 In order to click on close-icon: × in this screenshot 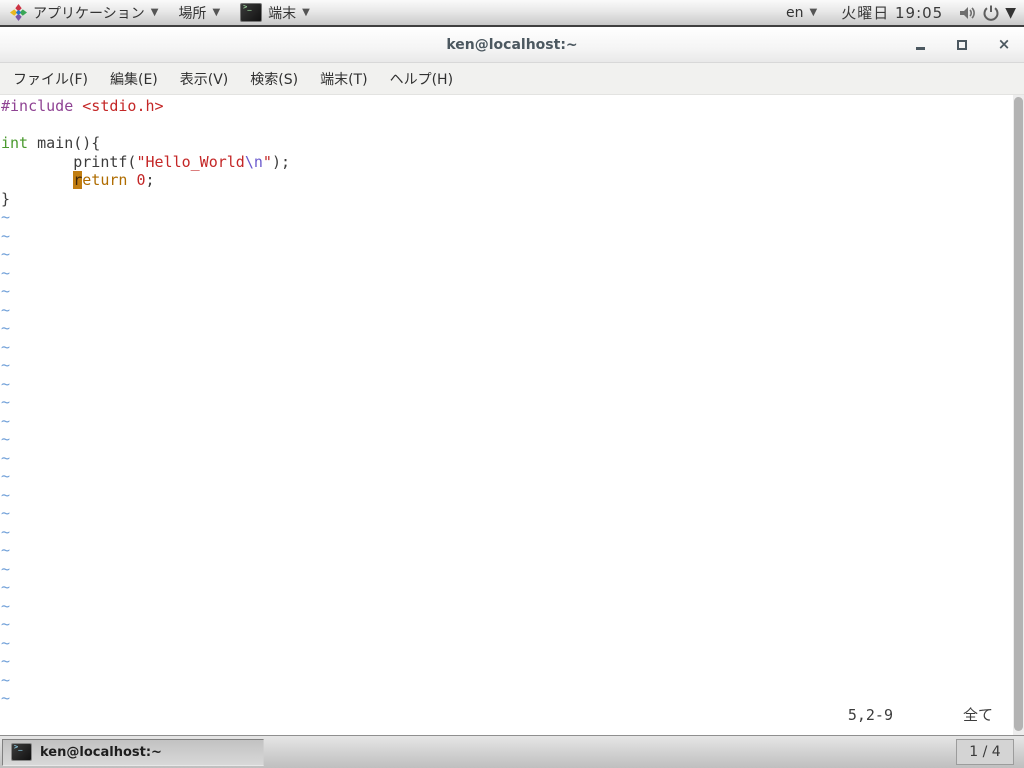, I will do `click(1004, 44)`.